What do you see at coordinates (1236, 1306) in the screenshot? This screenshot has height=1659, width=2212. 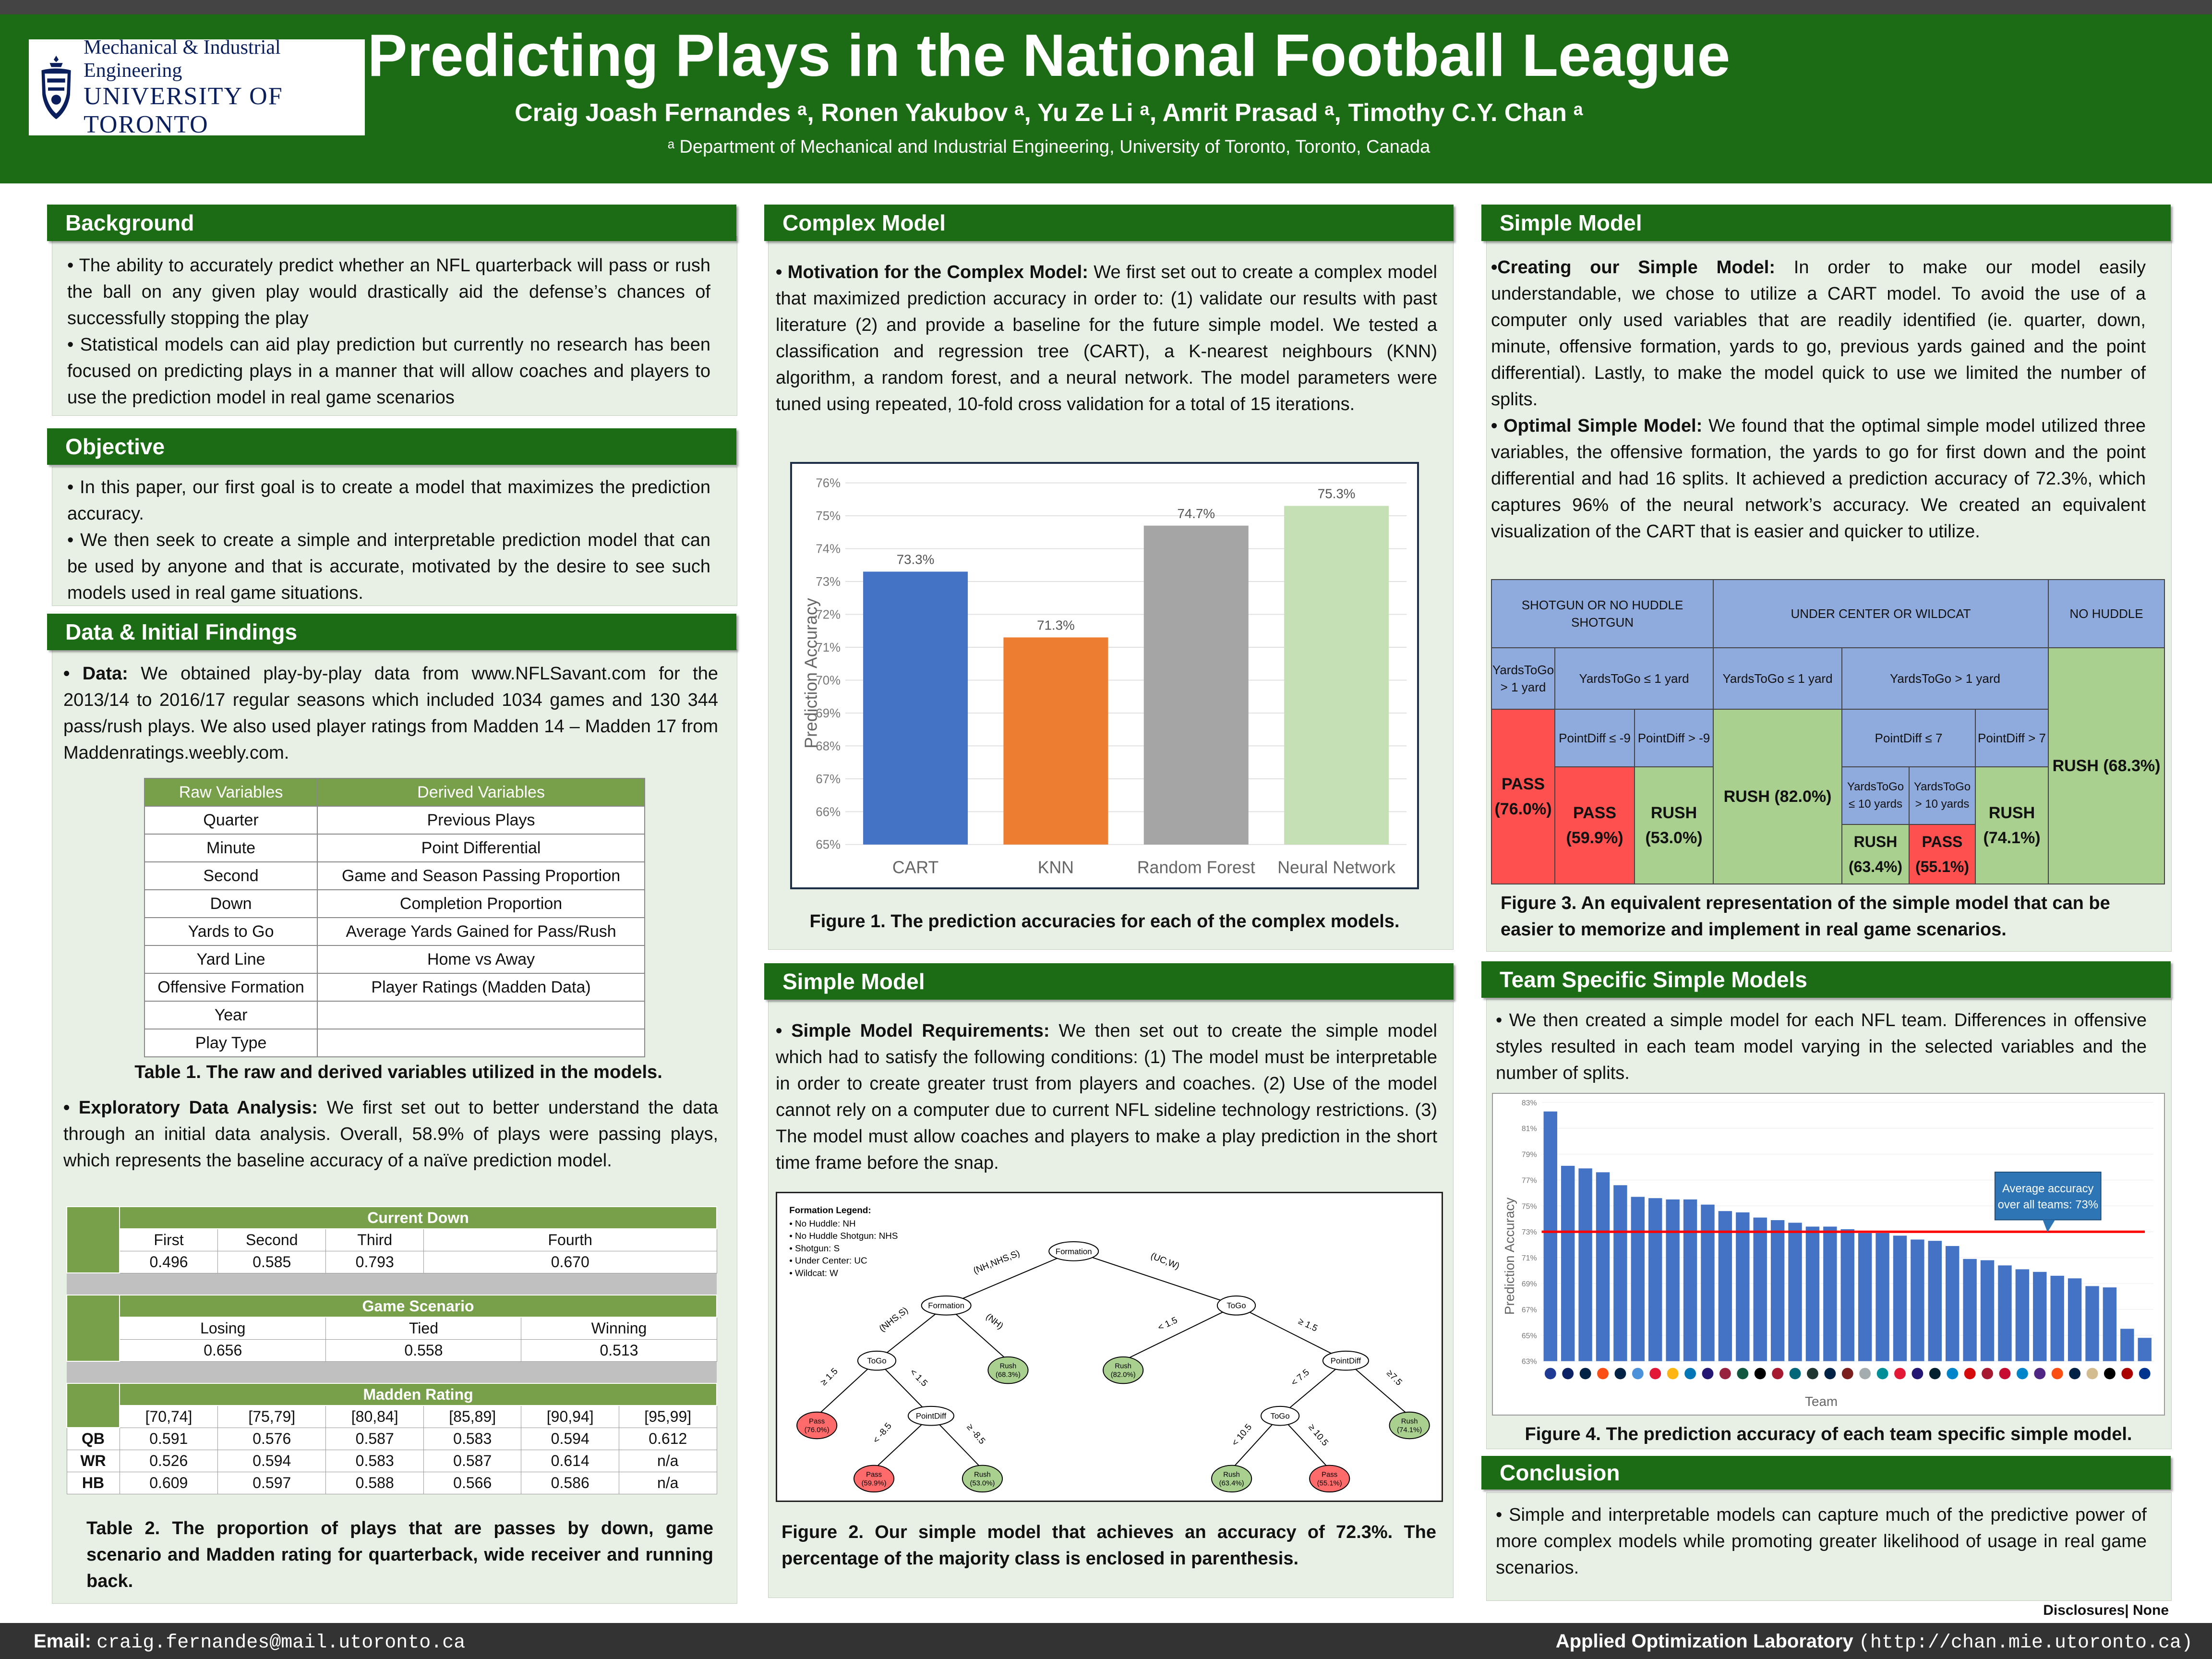 I see `node-togo-right: ToGo` at bounding box center [1236, 1306].